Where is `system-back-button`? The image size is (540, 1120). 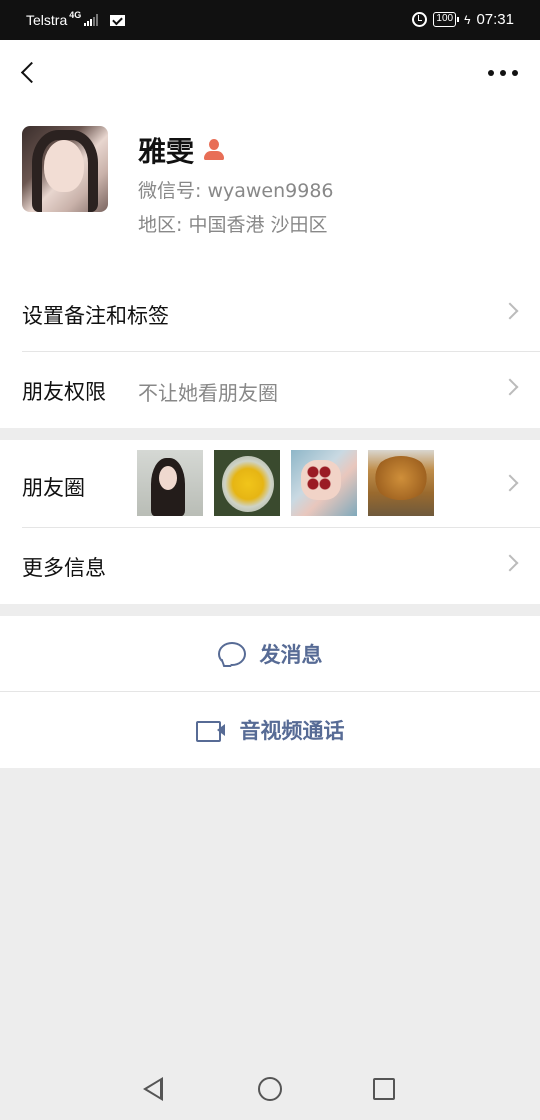 system-back-button is located at coordinates (153, 1089).